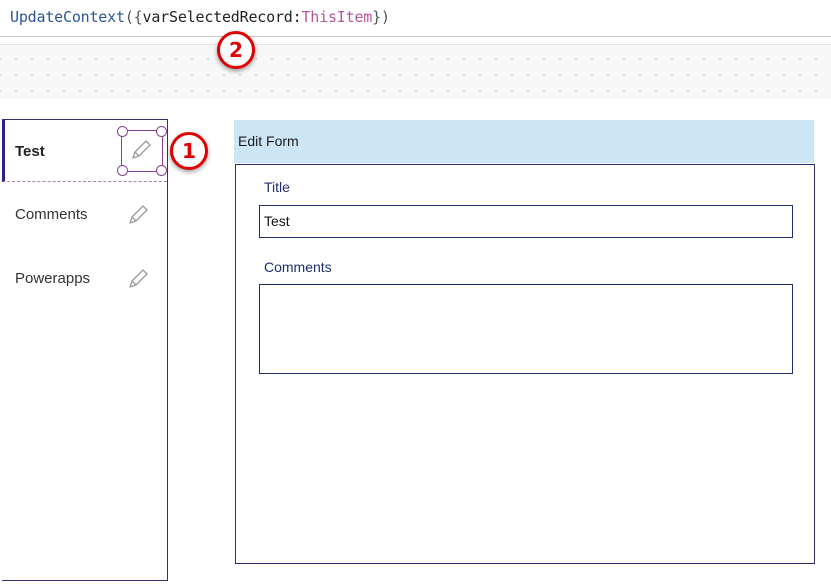 Image resolution: width=831 pixels, height=588 pixels. I want to click on formula-close-brace: }, so click(376, 17).